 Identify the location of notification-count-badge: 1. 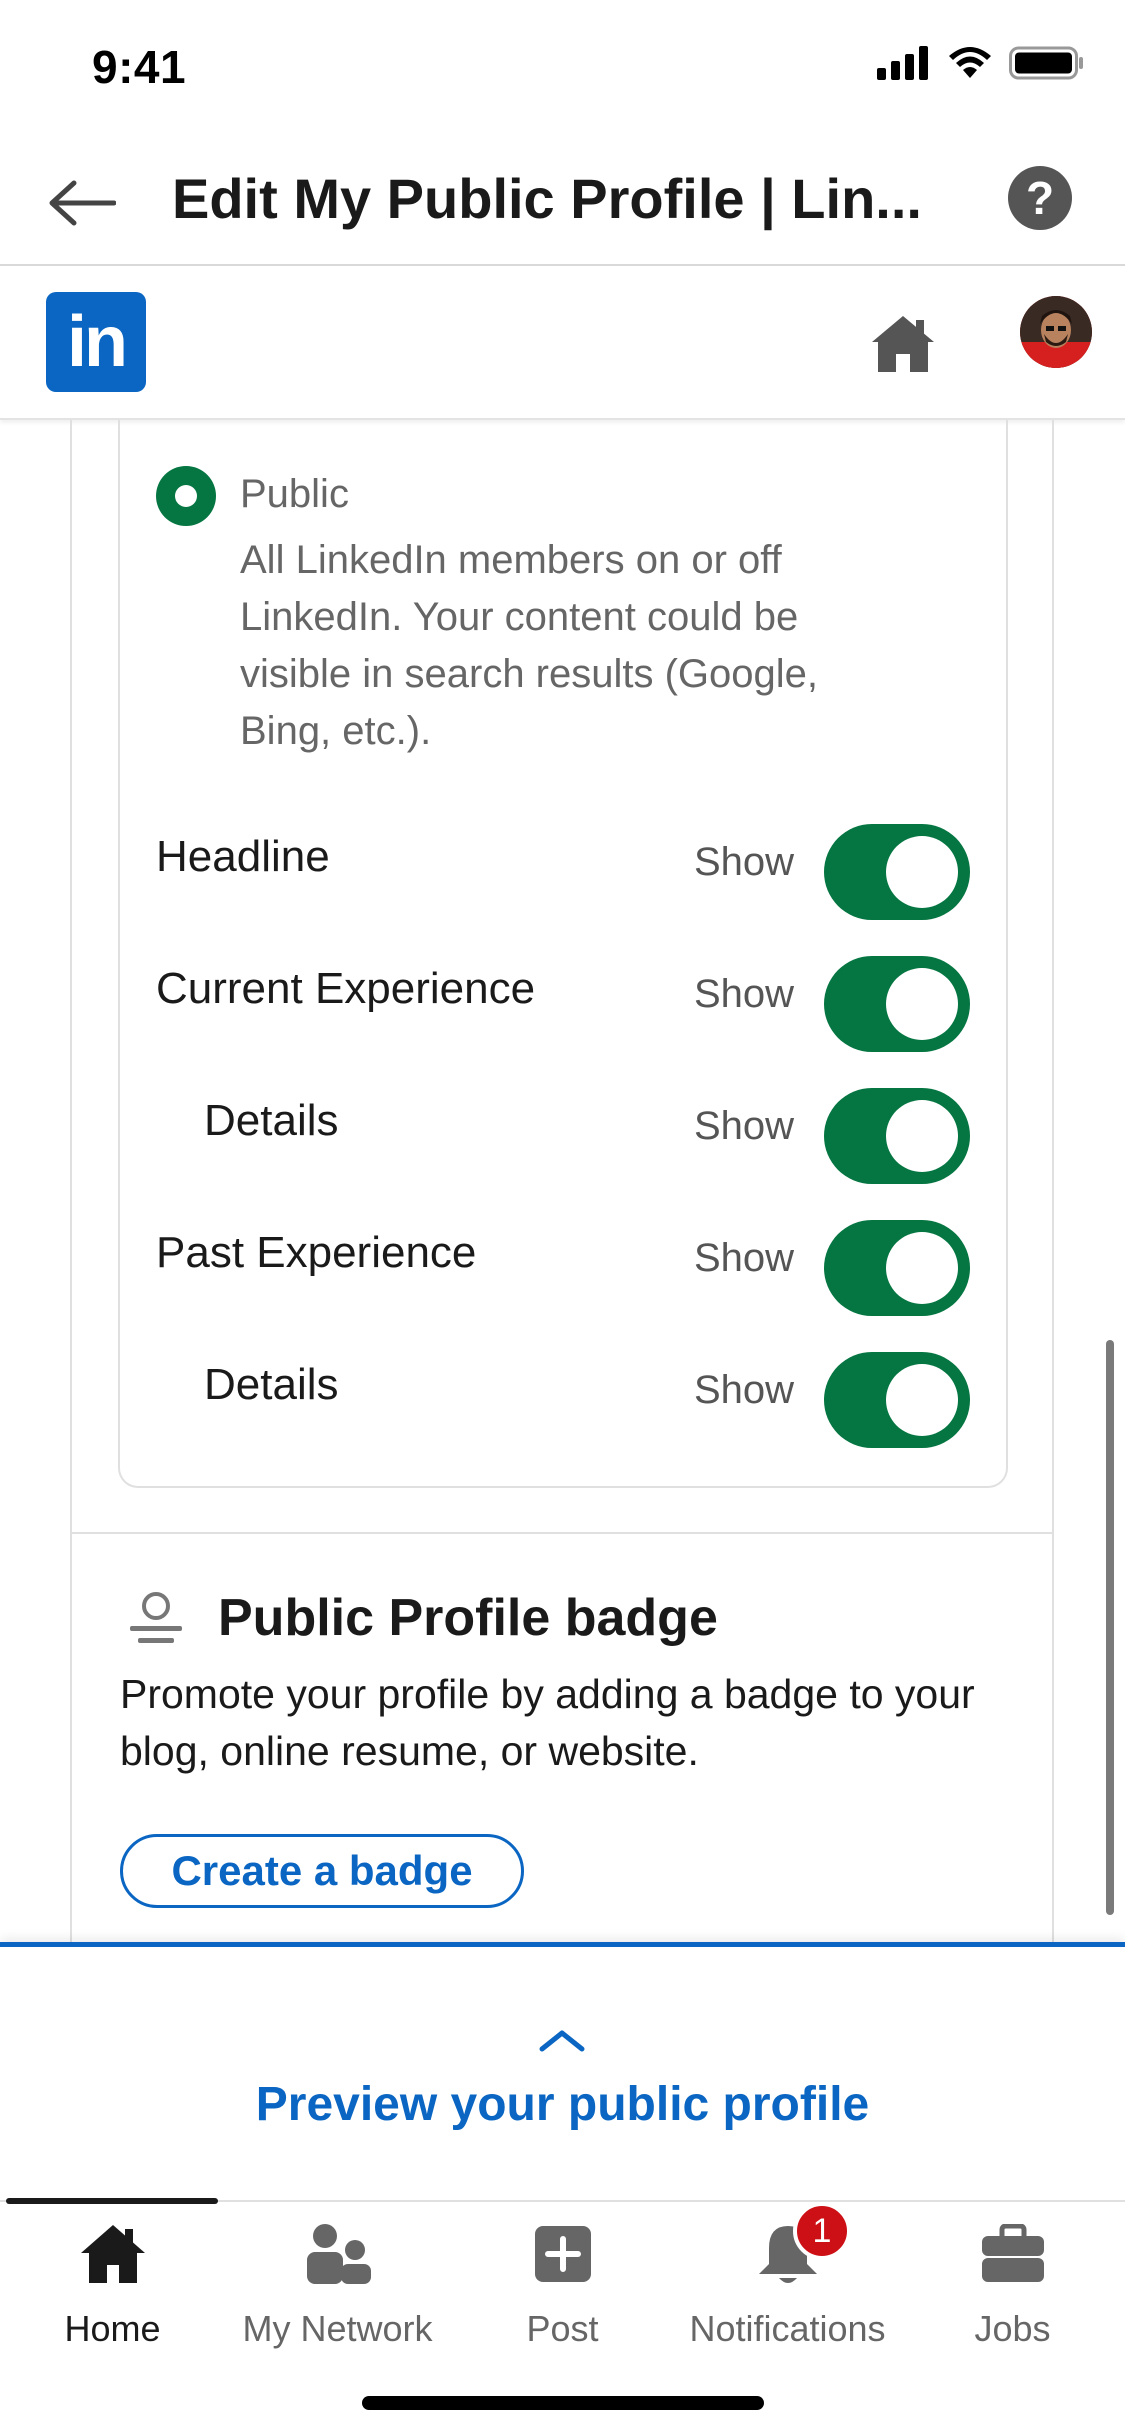
(822, 2231).